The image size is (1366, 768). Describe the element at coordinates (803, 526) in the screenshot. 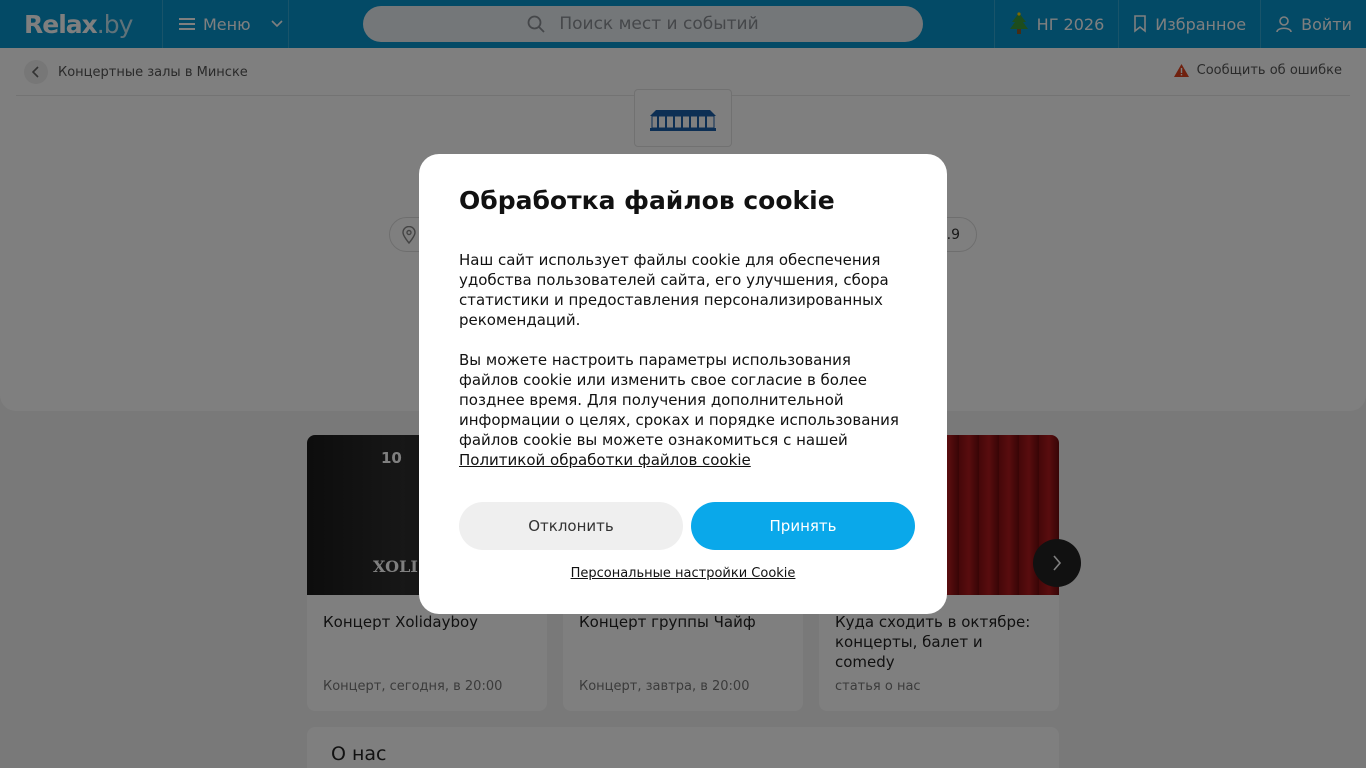

I see `accept-button: Принять` at that location.